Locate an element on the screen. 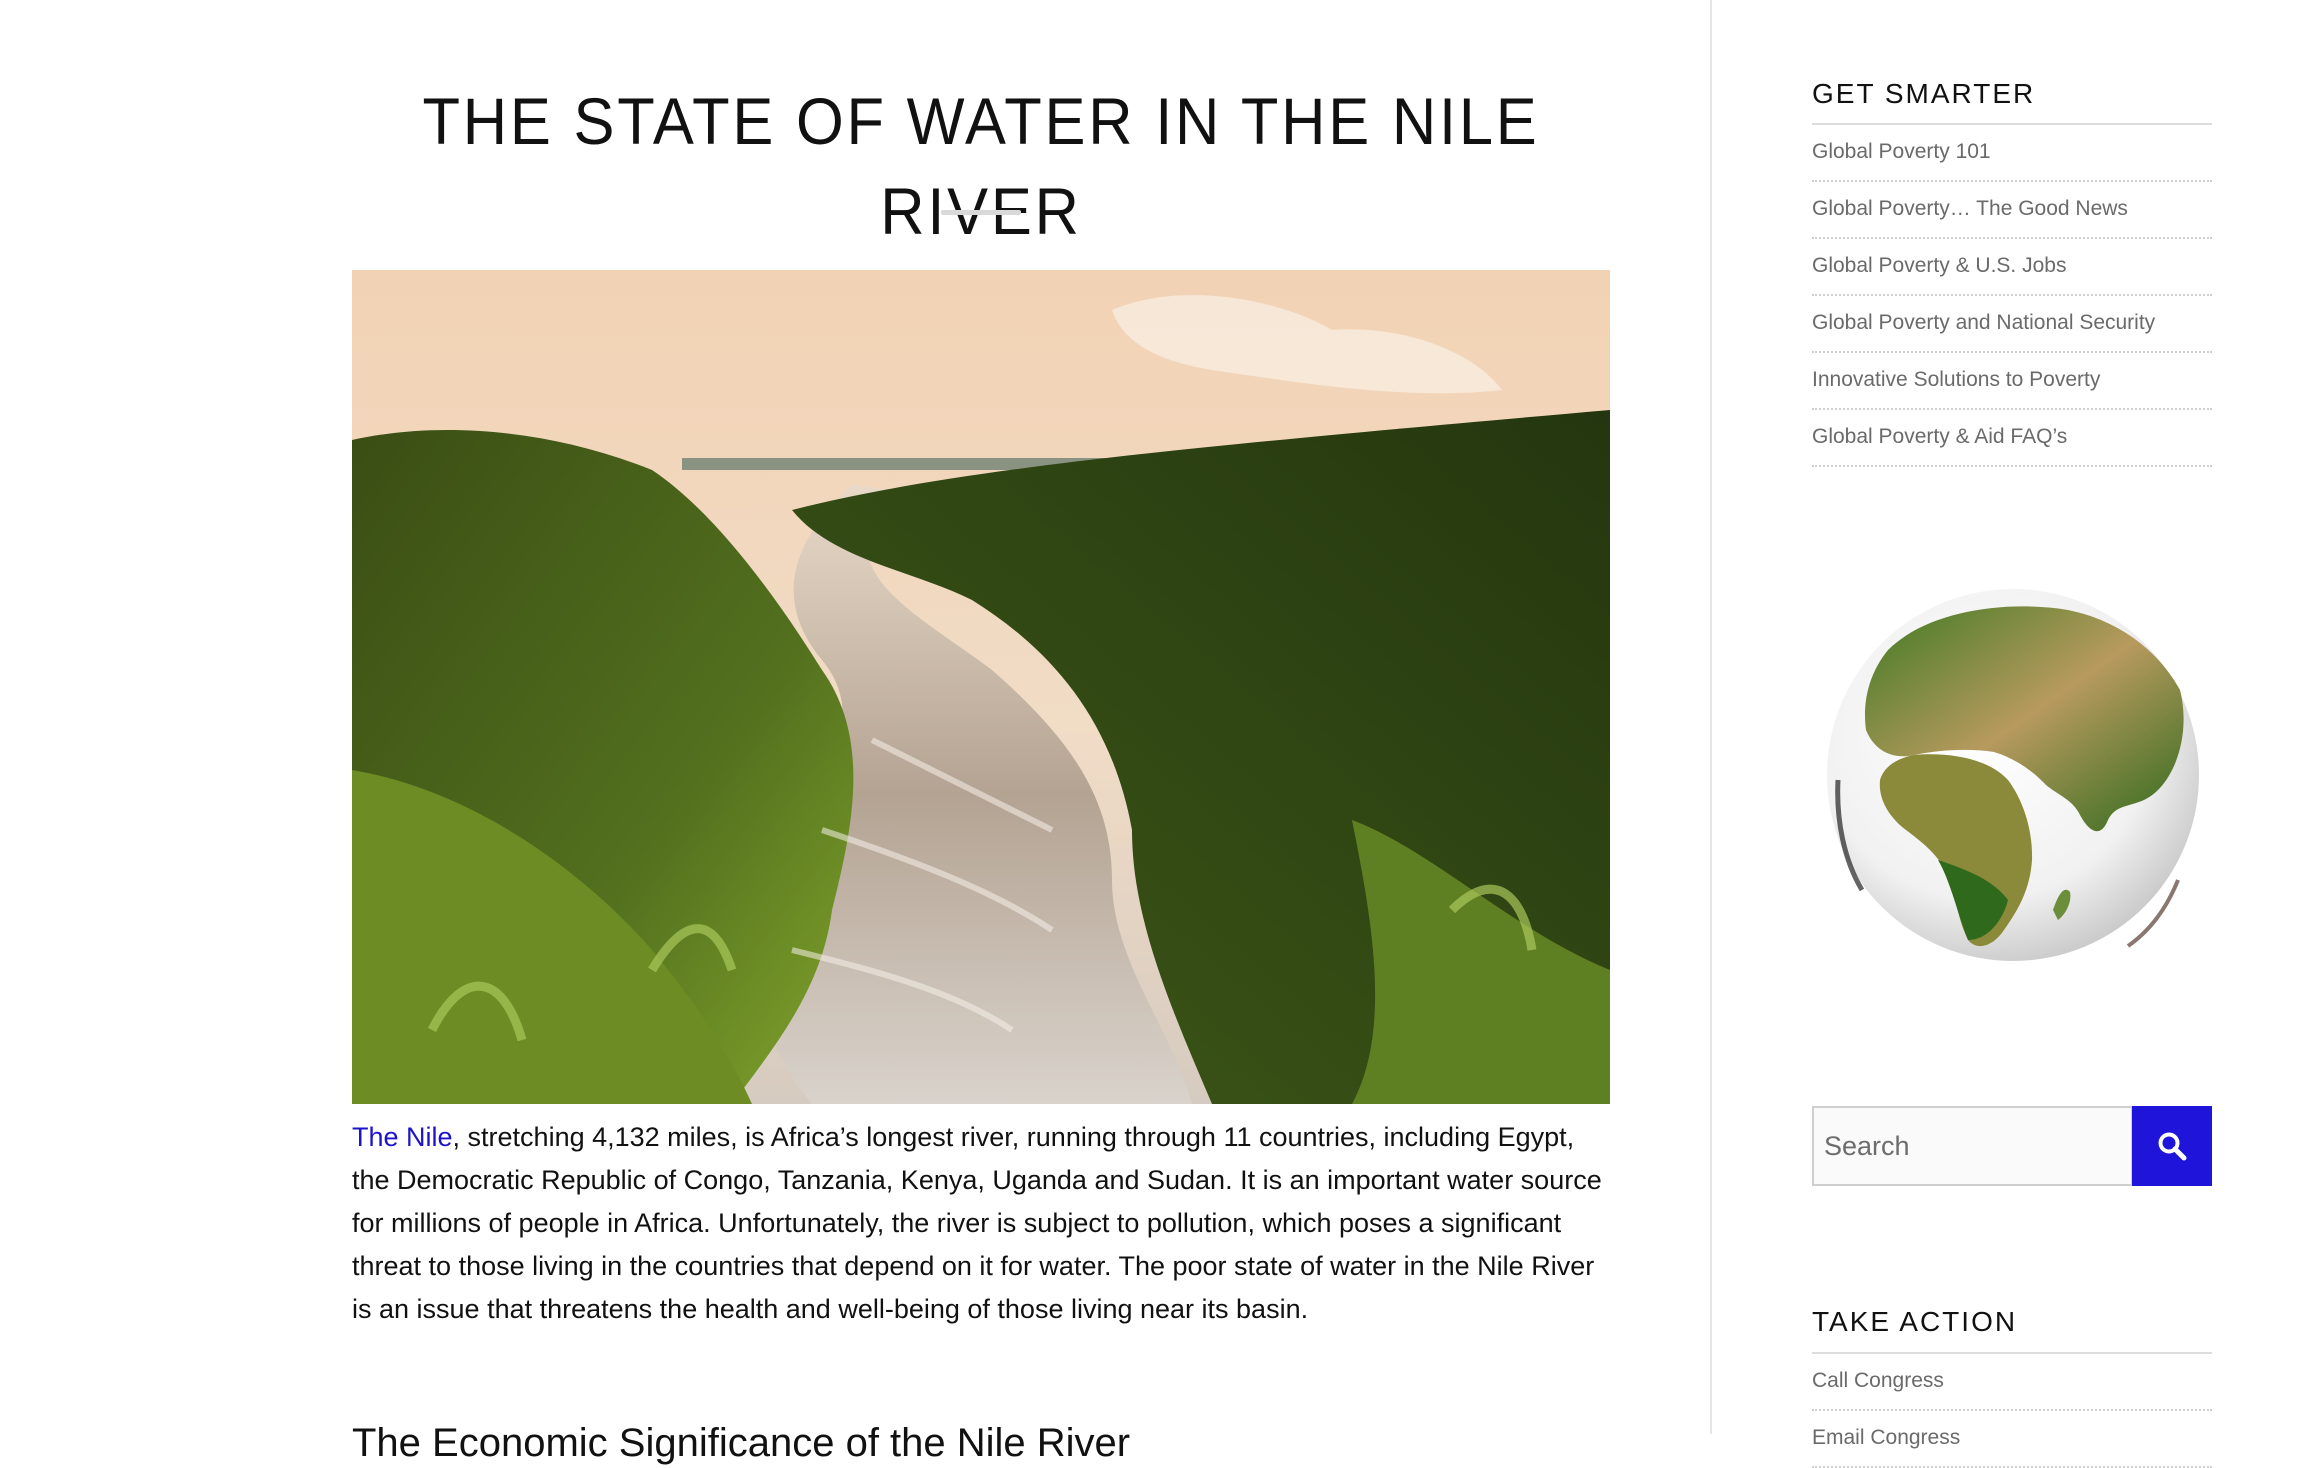 Image resolution: width=2320 pixels, height=1468 pixels. sidebar-link-aid-faqs: Global Poverty & Aid FAQ’s is located at coordinates (2012, 438).